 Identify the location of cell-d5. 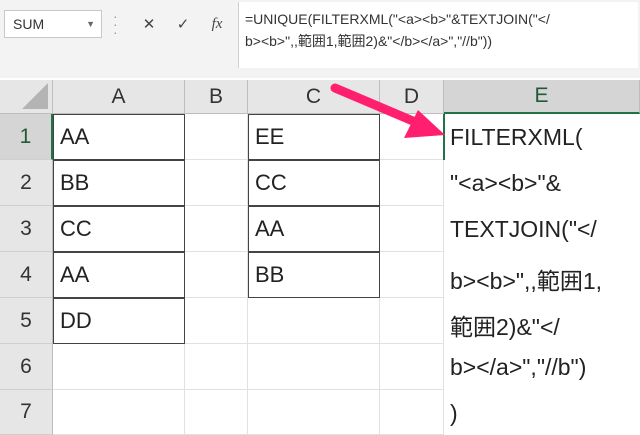
(412, 321).